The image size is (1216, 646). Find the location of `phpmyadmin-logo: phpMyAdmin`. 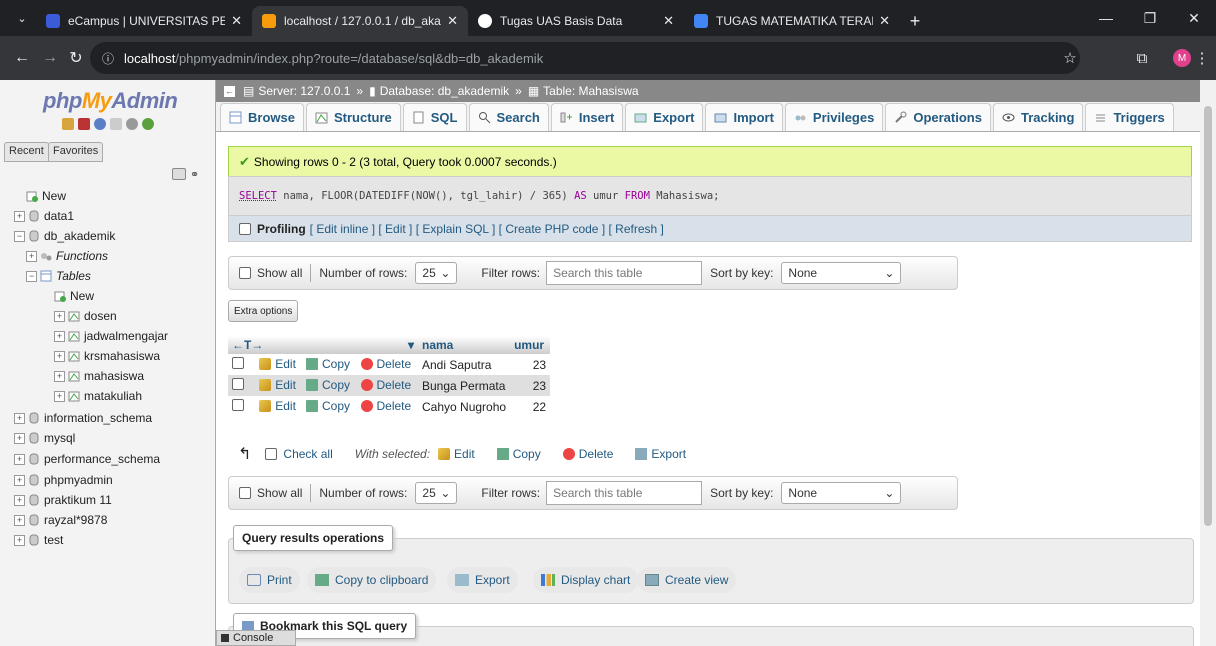

phpmyadmin-logo: phpMyAdmin is located at coordinates (110, 101).